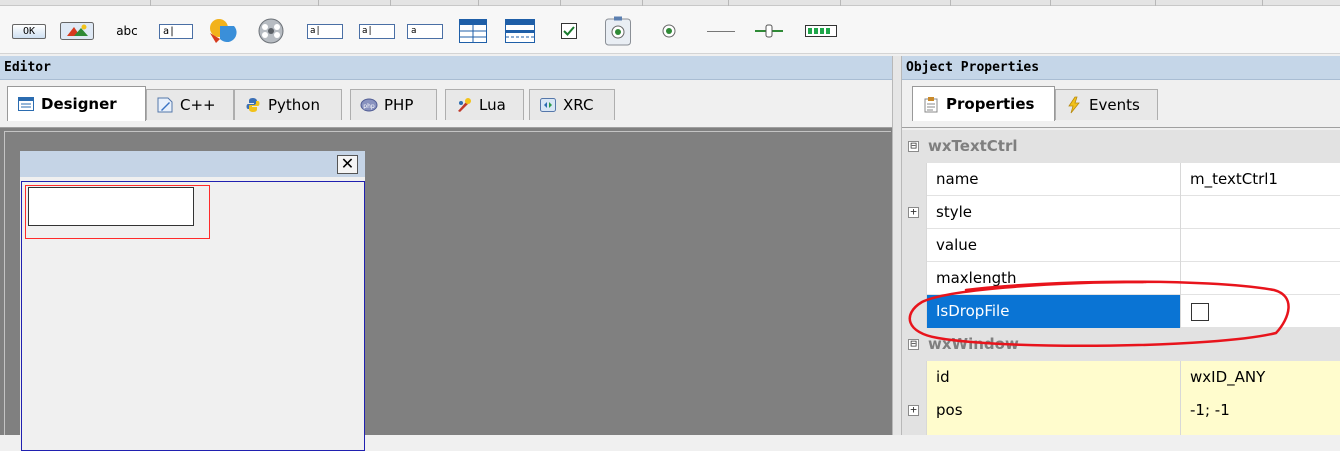  I want to click on events-icon, so click(1074, 105).